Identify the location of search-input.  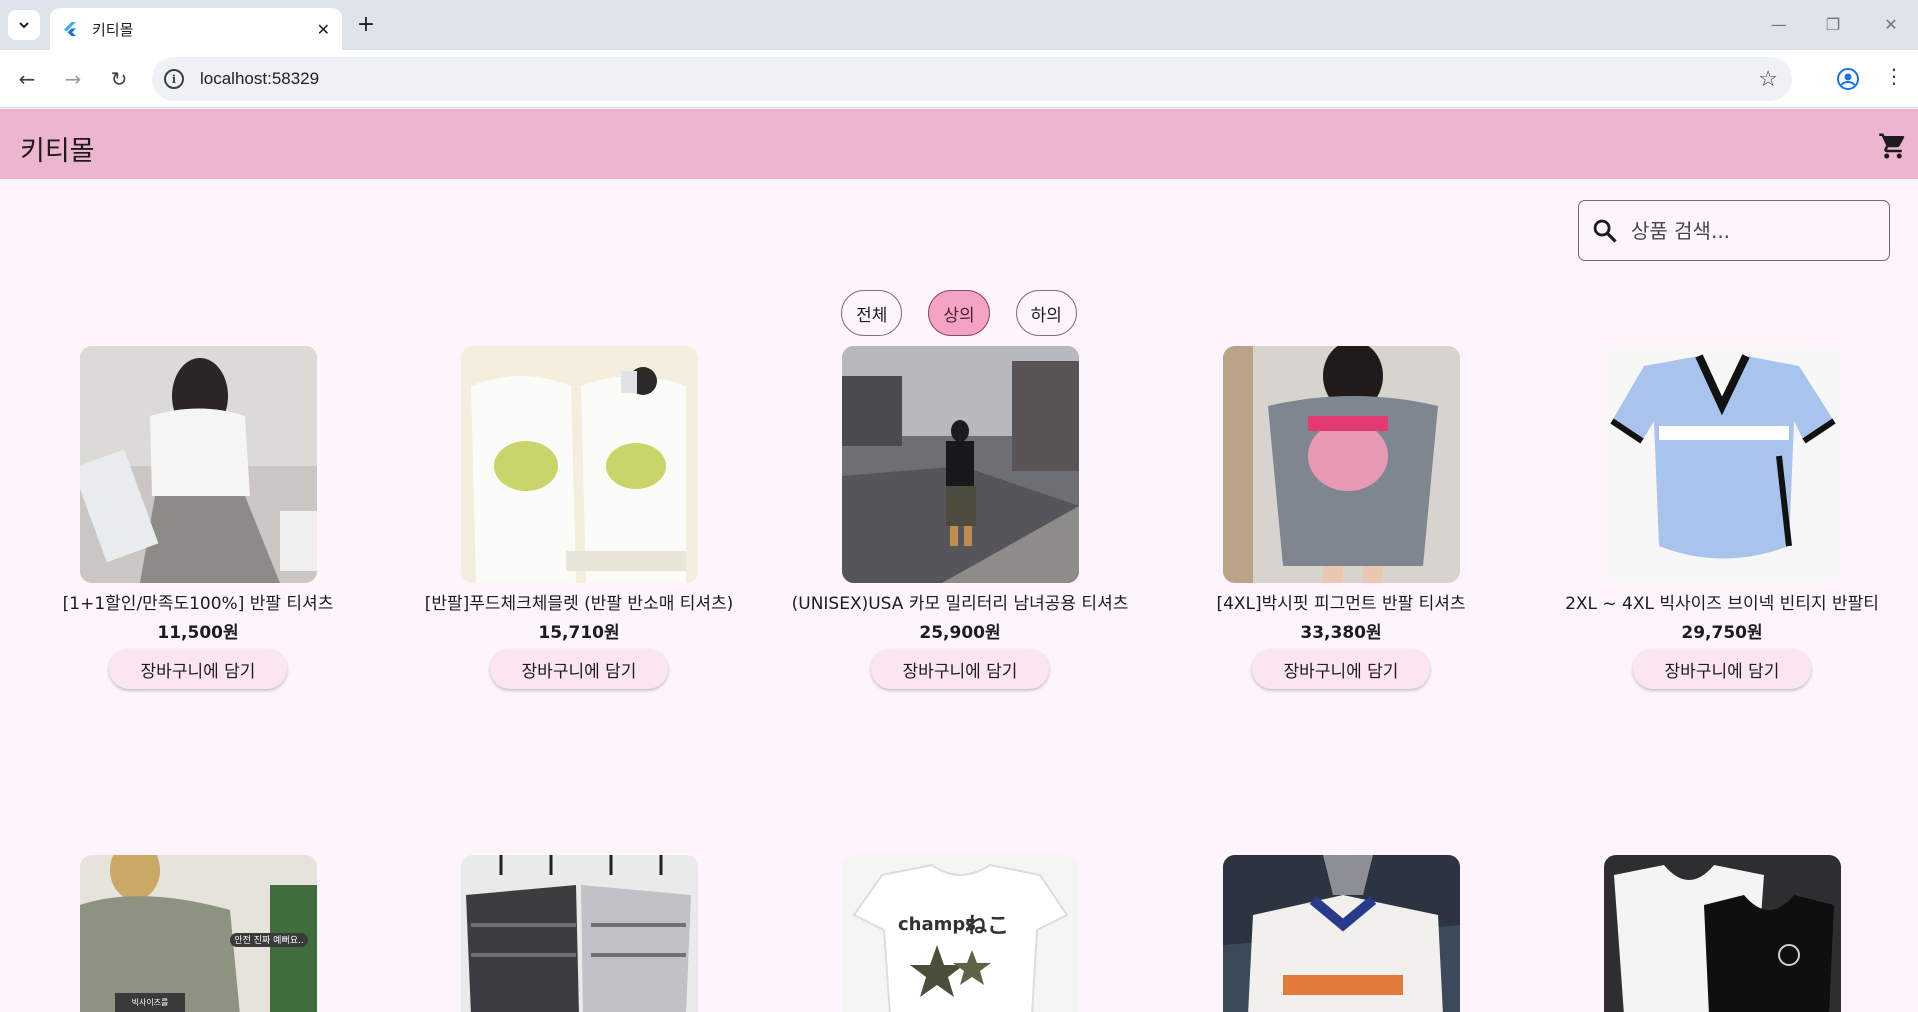
(1751, 230).